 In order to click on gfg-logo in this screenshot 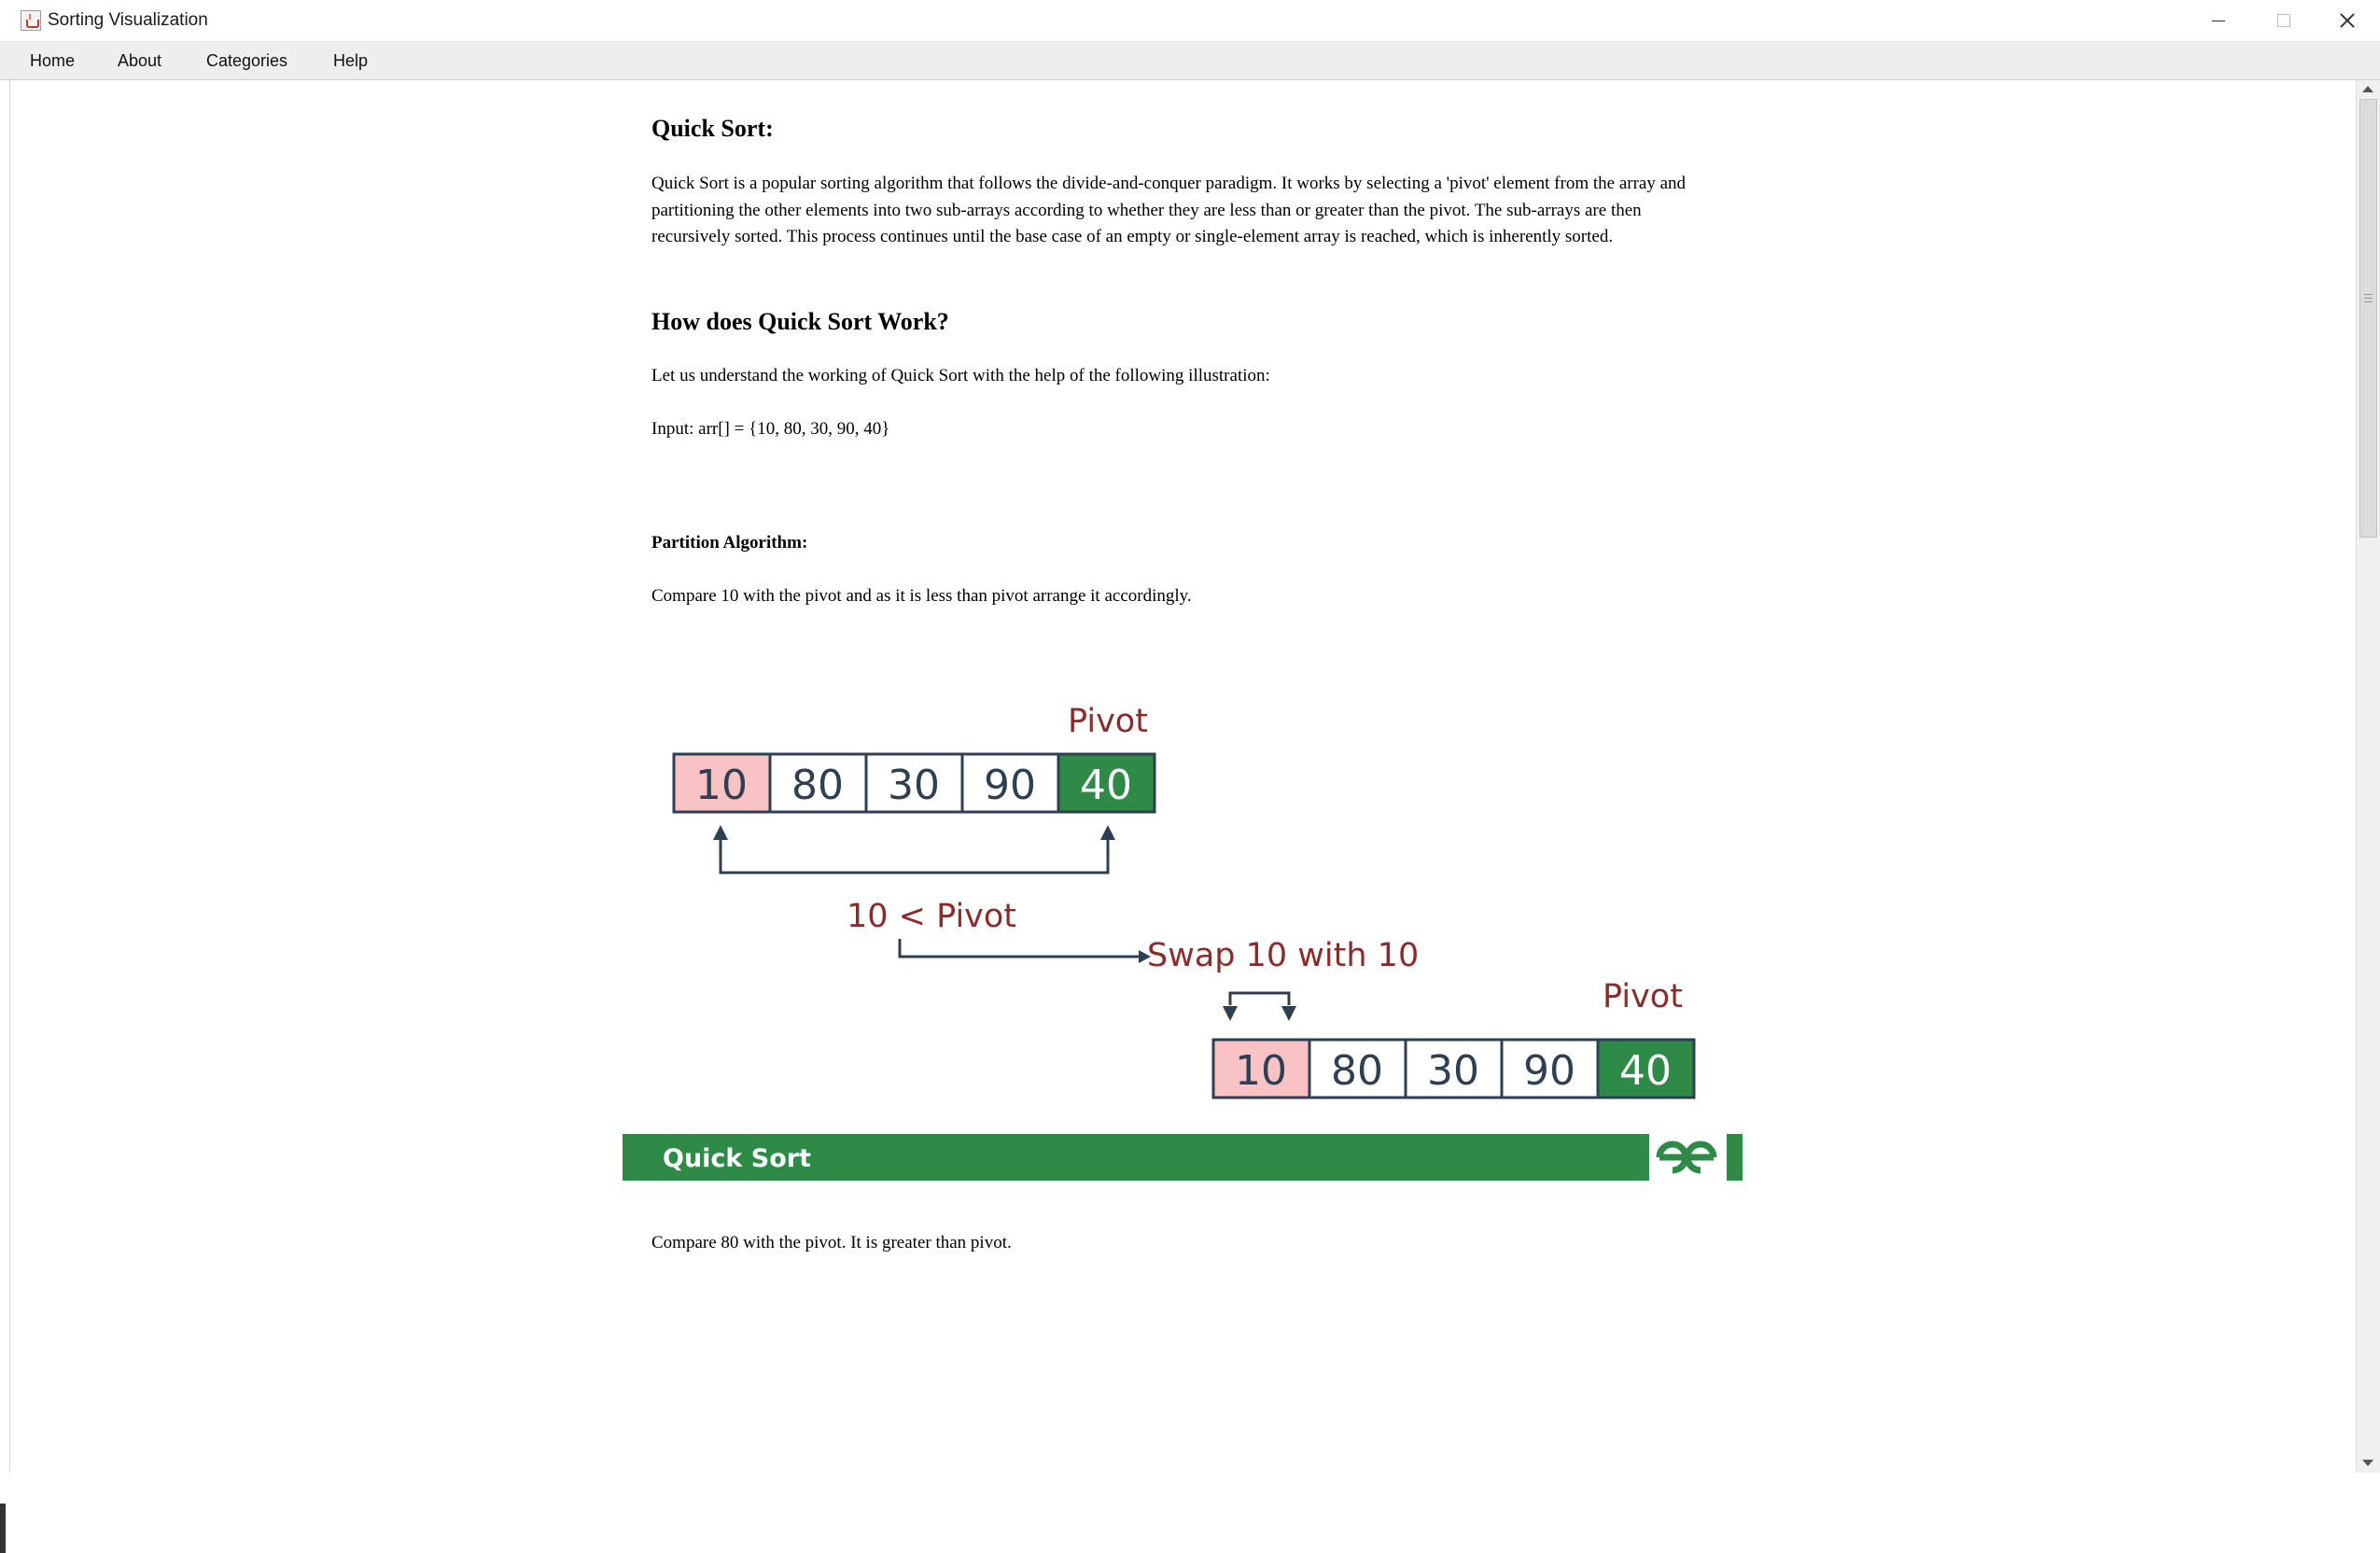, I will do `click(1696, 1157)`.